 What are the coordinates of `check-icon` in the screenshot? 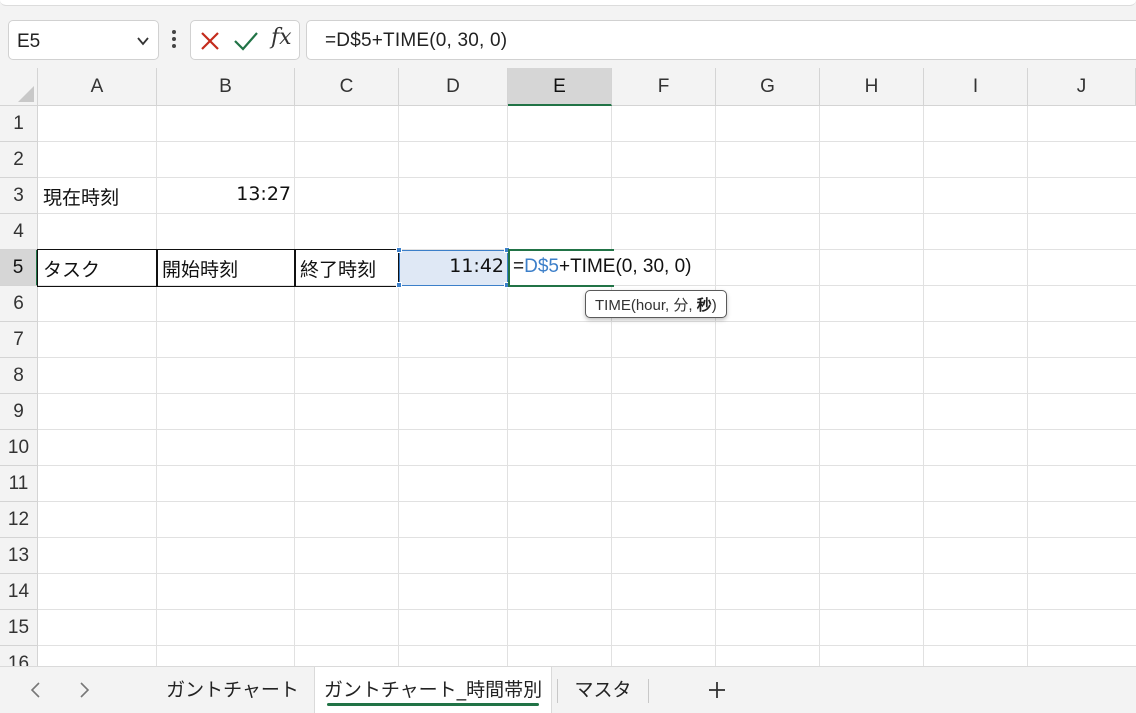 It's located at (246, 41).